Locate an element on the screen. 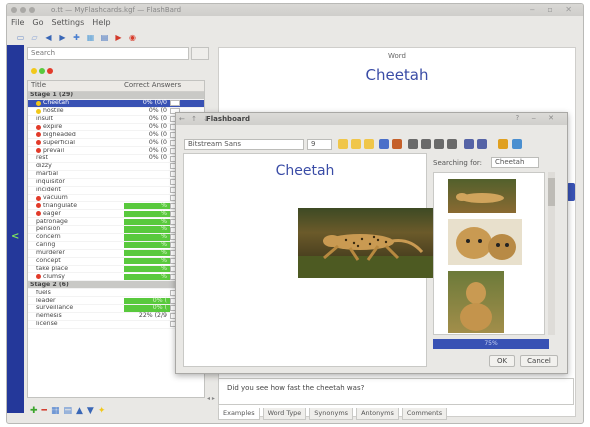  lifebuoy-icon: ◉ is located at coordinates (132, 38).